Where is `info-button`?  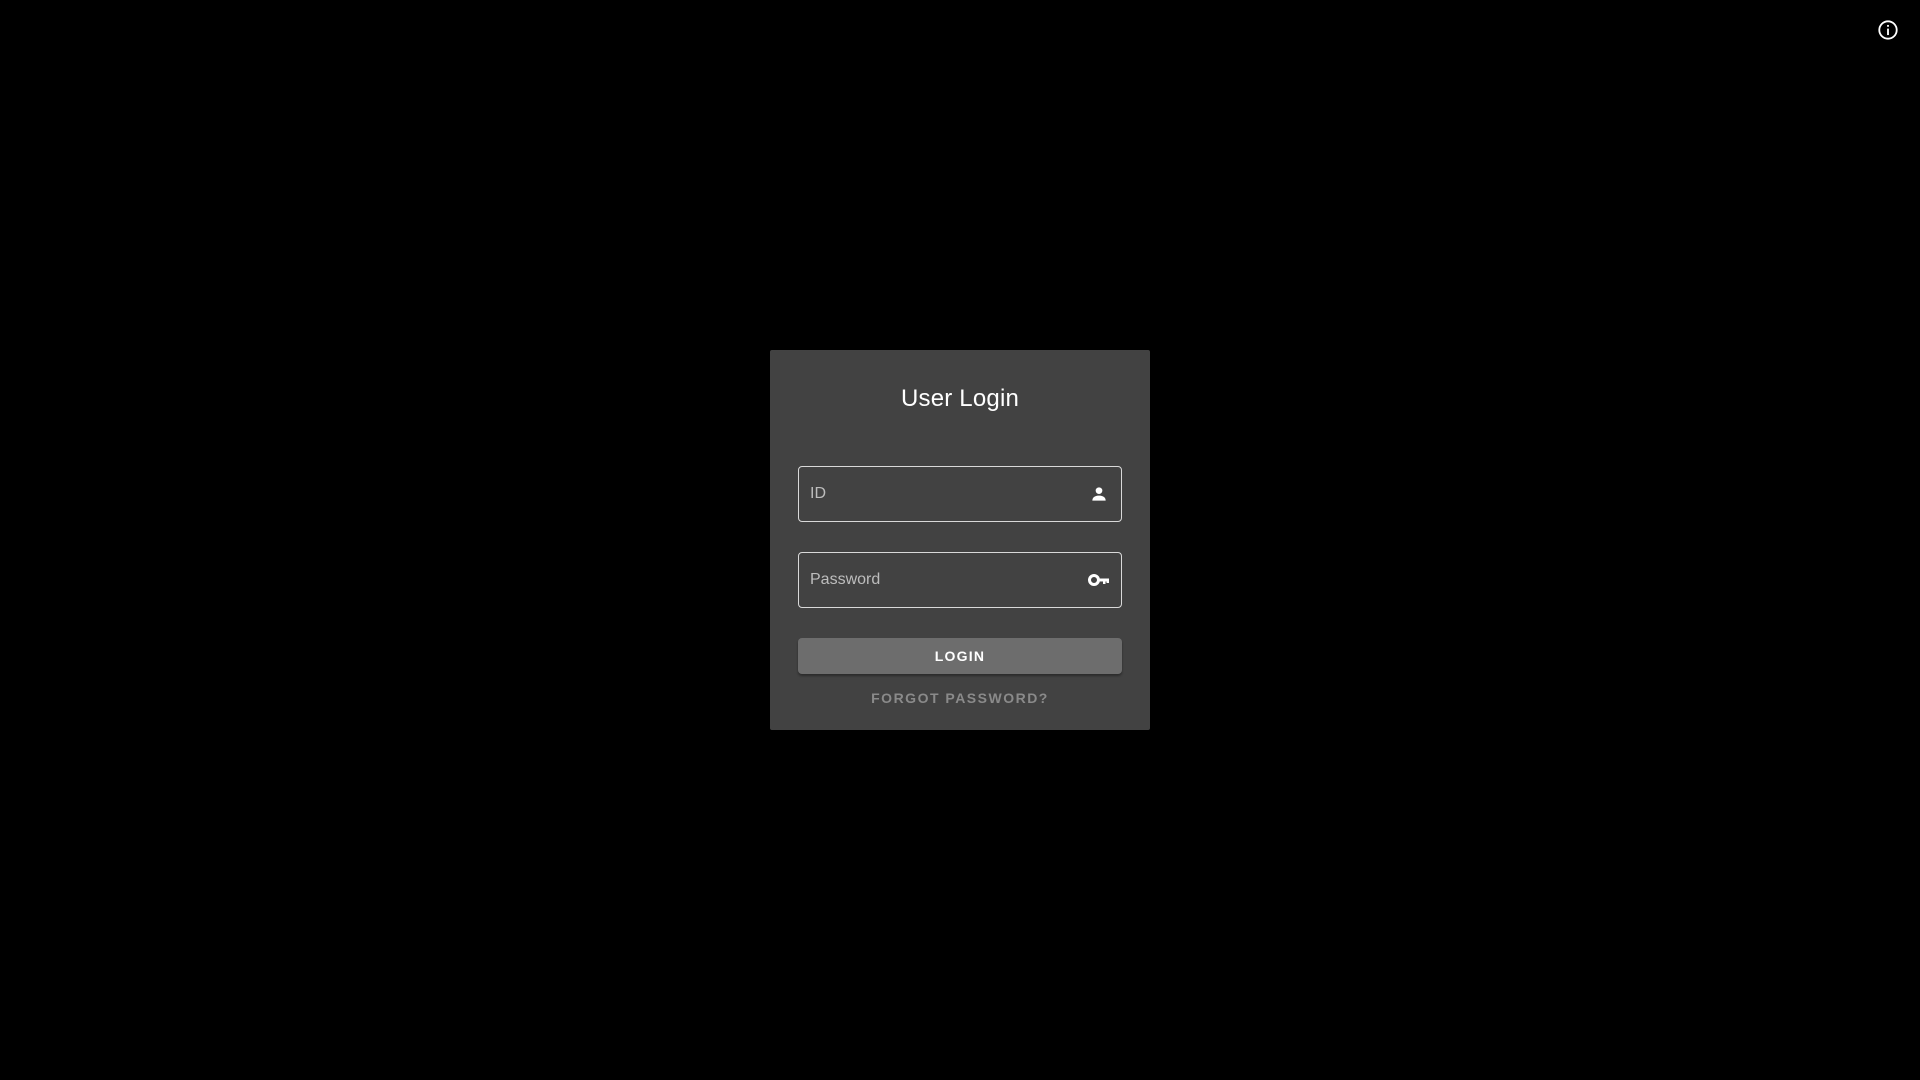
info-button is located at coordinates (1888, 32).